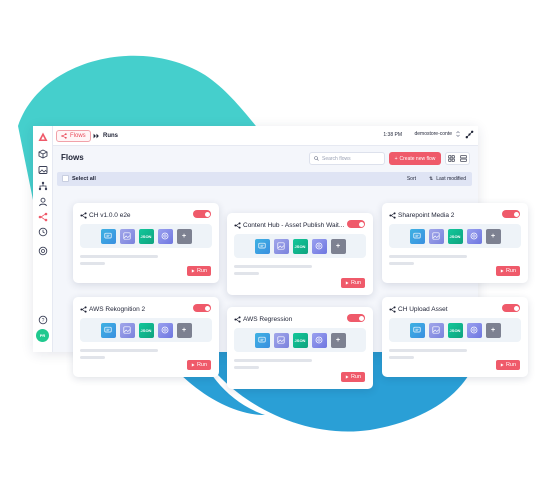 This screenshot has height=495, width=537. I want to click on help-icon: ?, so click(43, 320).